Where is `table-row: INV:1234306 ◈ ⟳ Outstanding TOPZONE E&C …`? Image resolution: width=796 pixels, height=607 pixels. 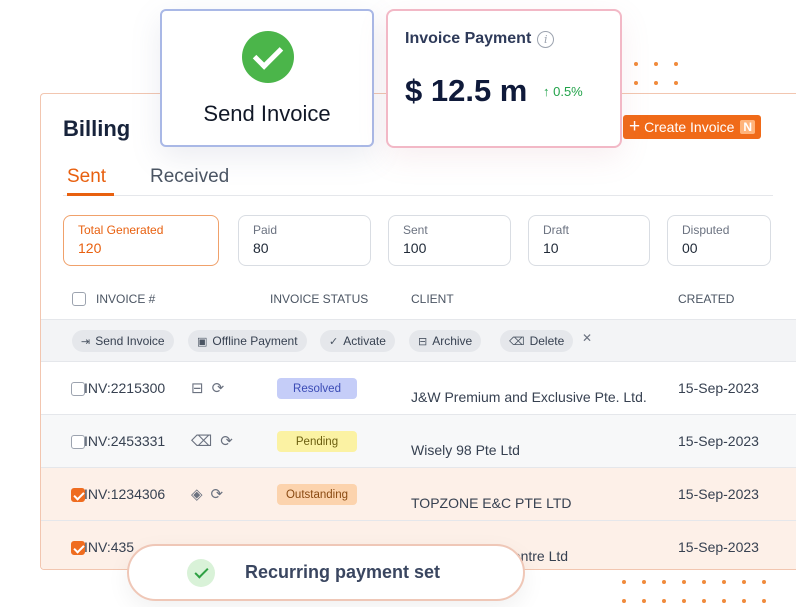
table-row: INV:1234306 ◈ ⟳ Outstanding TOPZONE E&C … is located at coordinates (418, 493).